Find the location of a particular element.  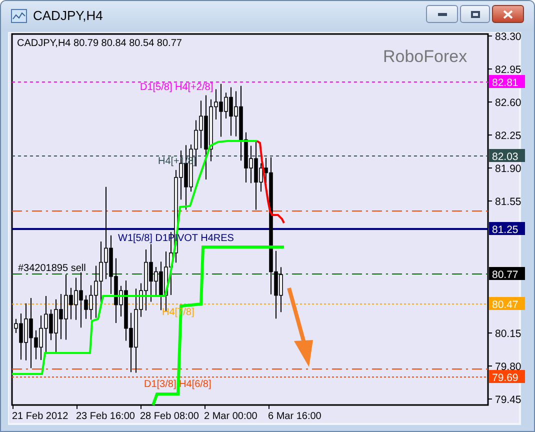

price-tag-value: 80.47 is located at coordinates (505, 305).